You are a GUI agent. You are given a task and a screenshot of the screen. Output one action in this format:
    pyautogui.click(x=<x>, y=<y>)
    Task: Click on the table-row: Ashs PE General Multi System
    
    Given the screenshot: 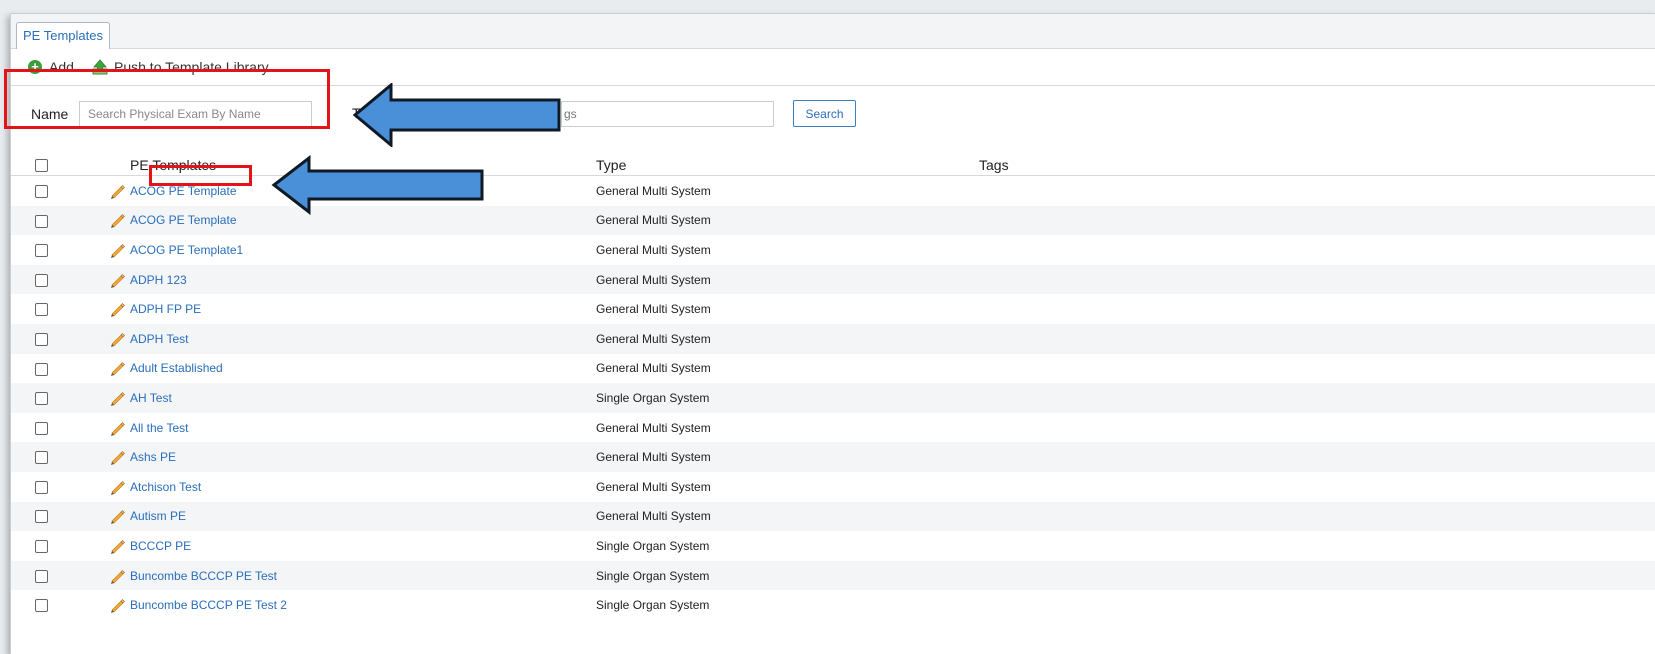 What is the action you would take?
    pyautogui.click(x=833, y=457)
    